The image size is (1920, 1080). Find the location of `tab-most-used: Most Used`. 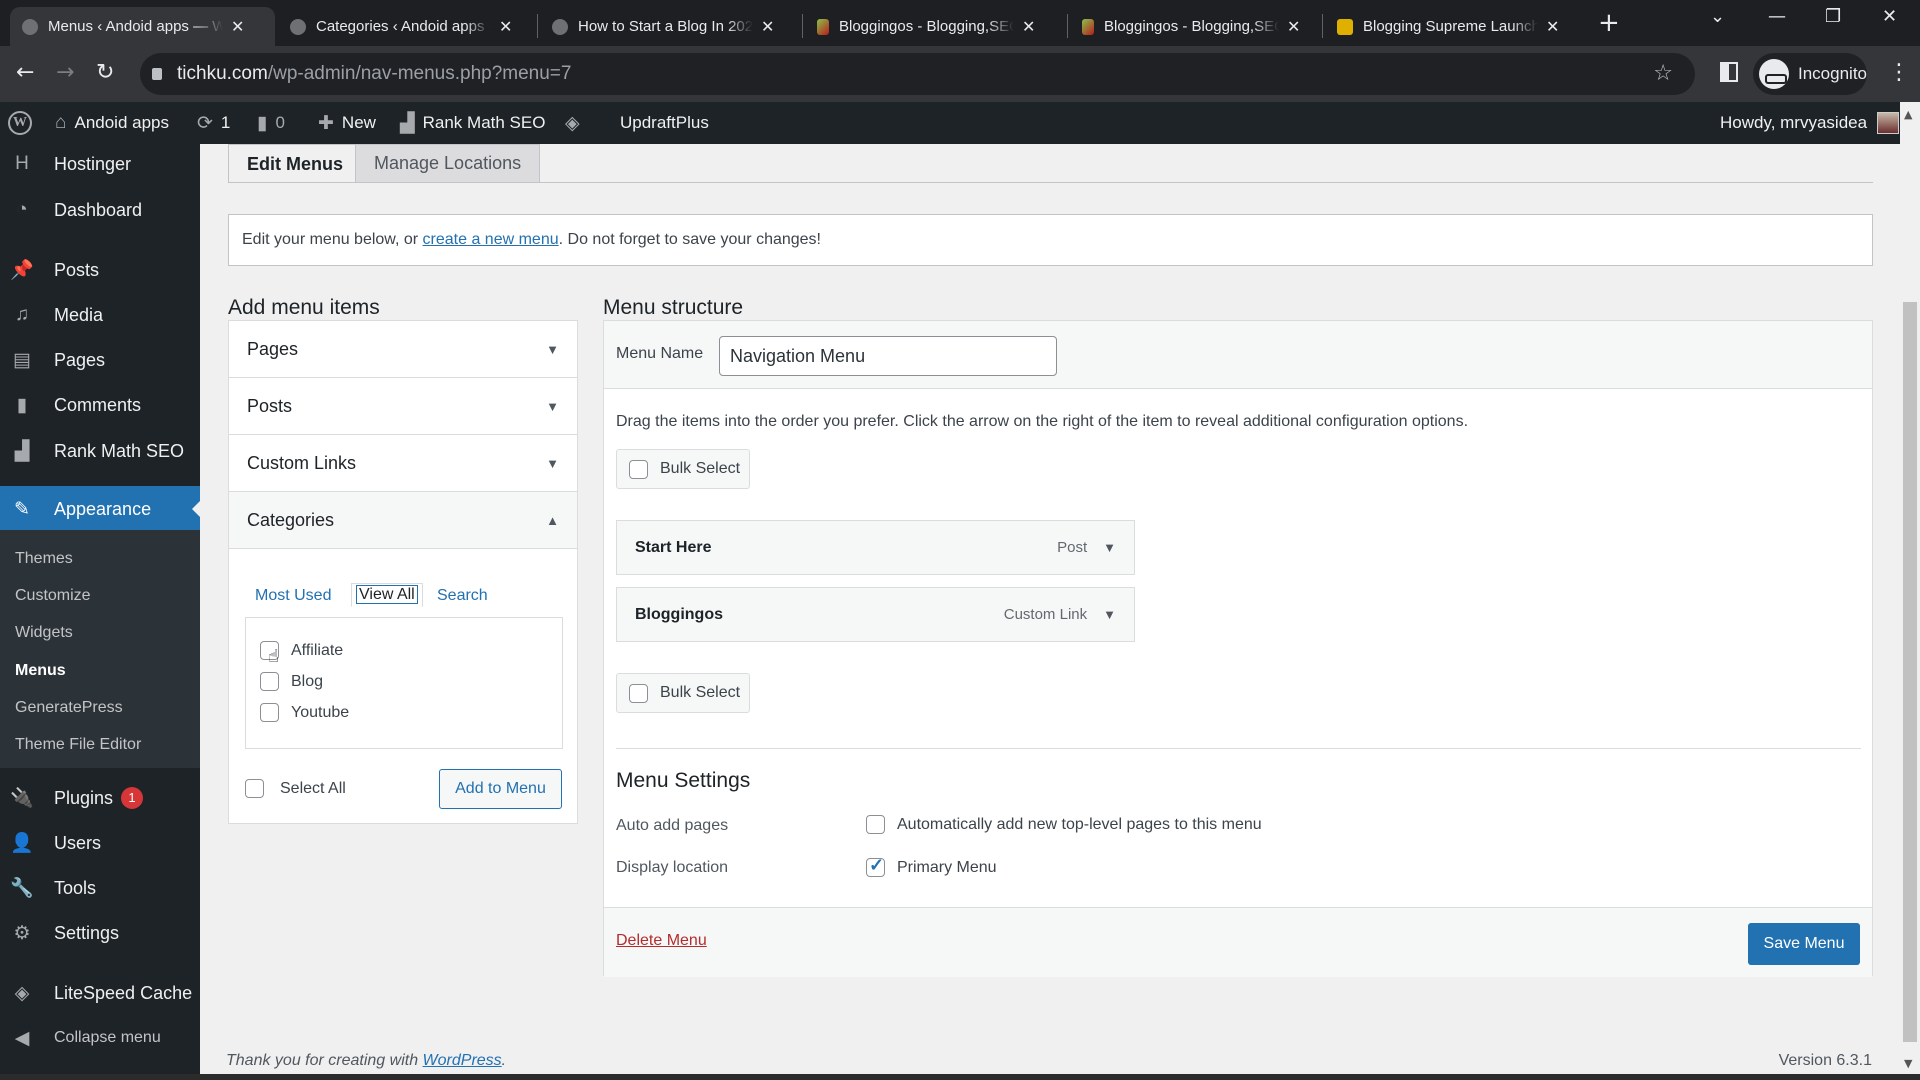

tab-most-used: Most Used is located at coordinates (293, 596).